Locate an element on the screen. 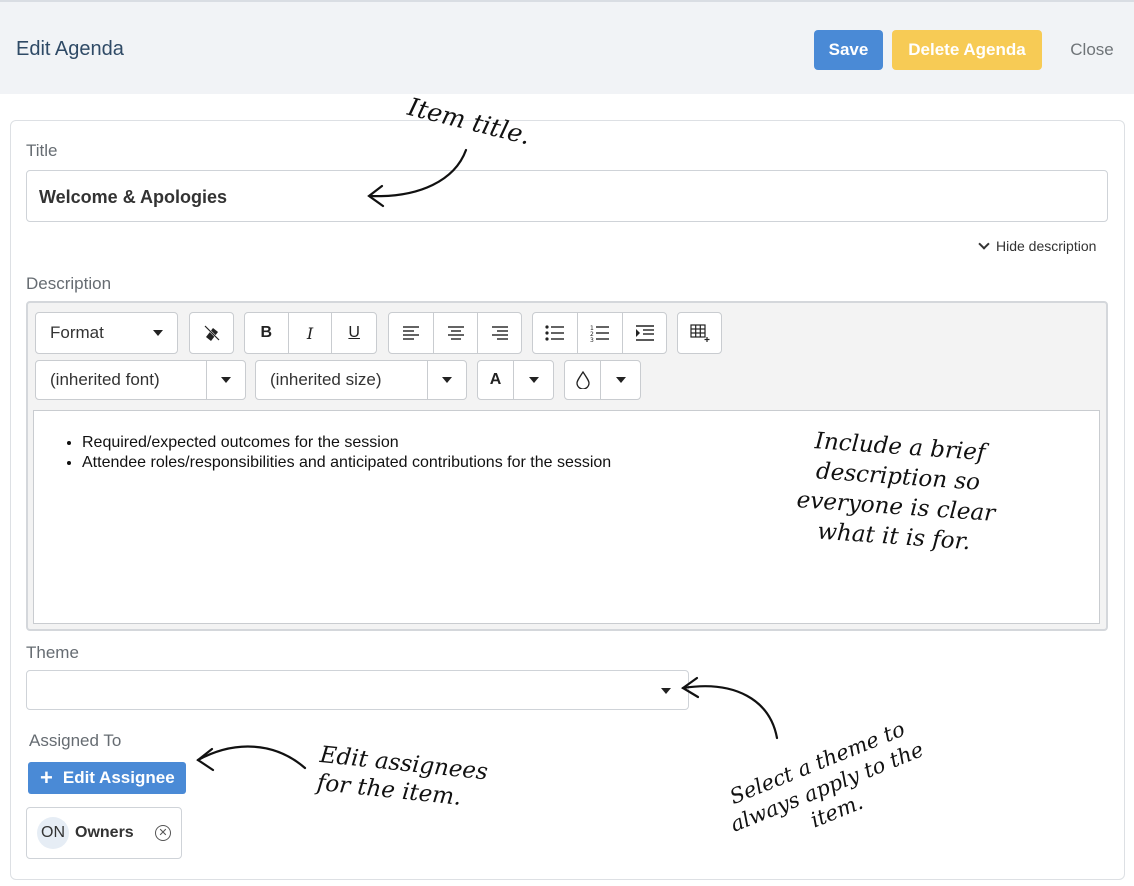  font-color-control: A is located at coordinates (515, 380).